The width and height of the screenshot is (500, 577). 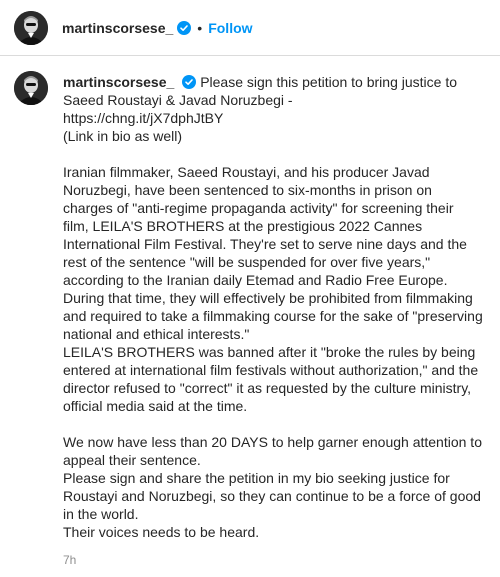 What do you see at coordinates (118, 82) in the screenshot?
I see `caption-username-link: martinscorsese_` at bounding box center [118, 82].